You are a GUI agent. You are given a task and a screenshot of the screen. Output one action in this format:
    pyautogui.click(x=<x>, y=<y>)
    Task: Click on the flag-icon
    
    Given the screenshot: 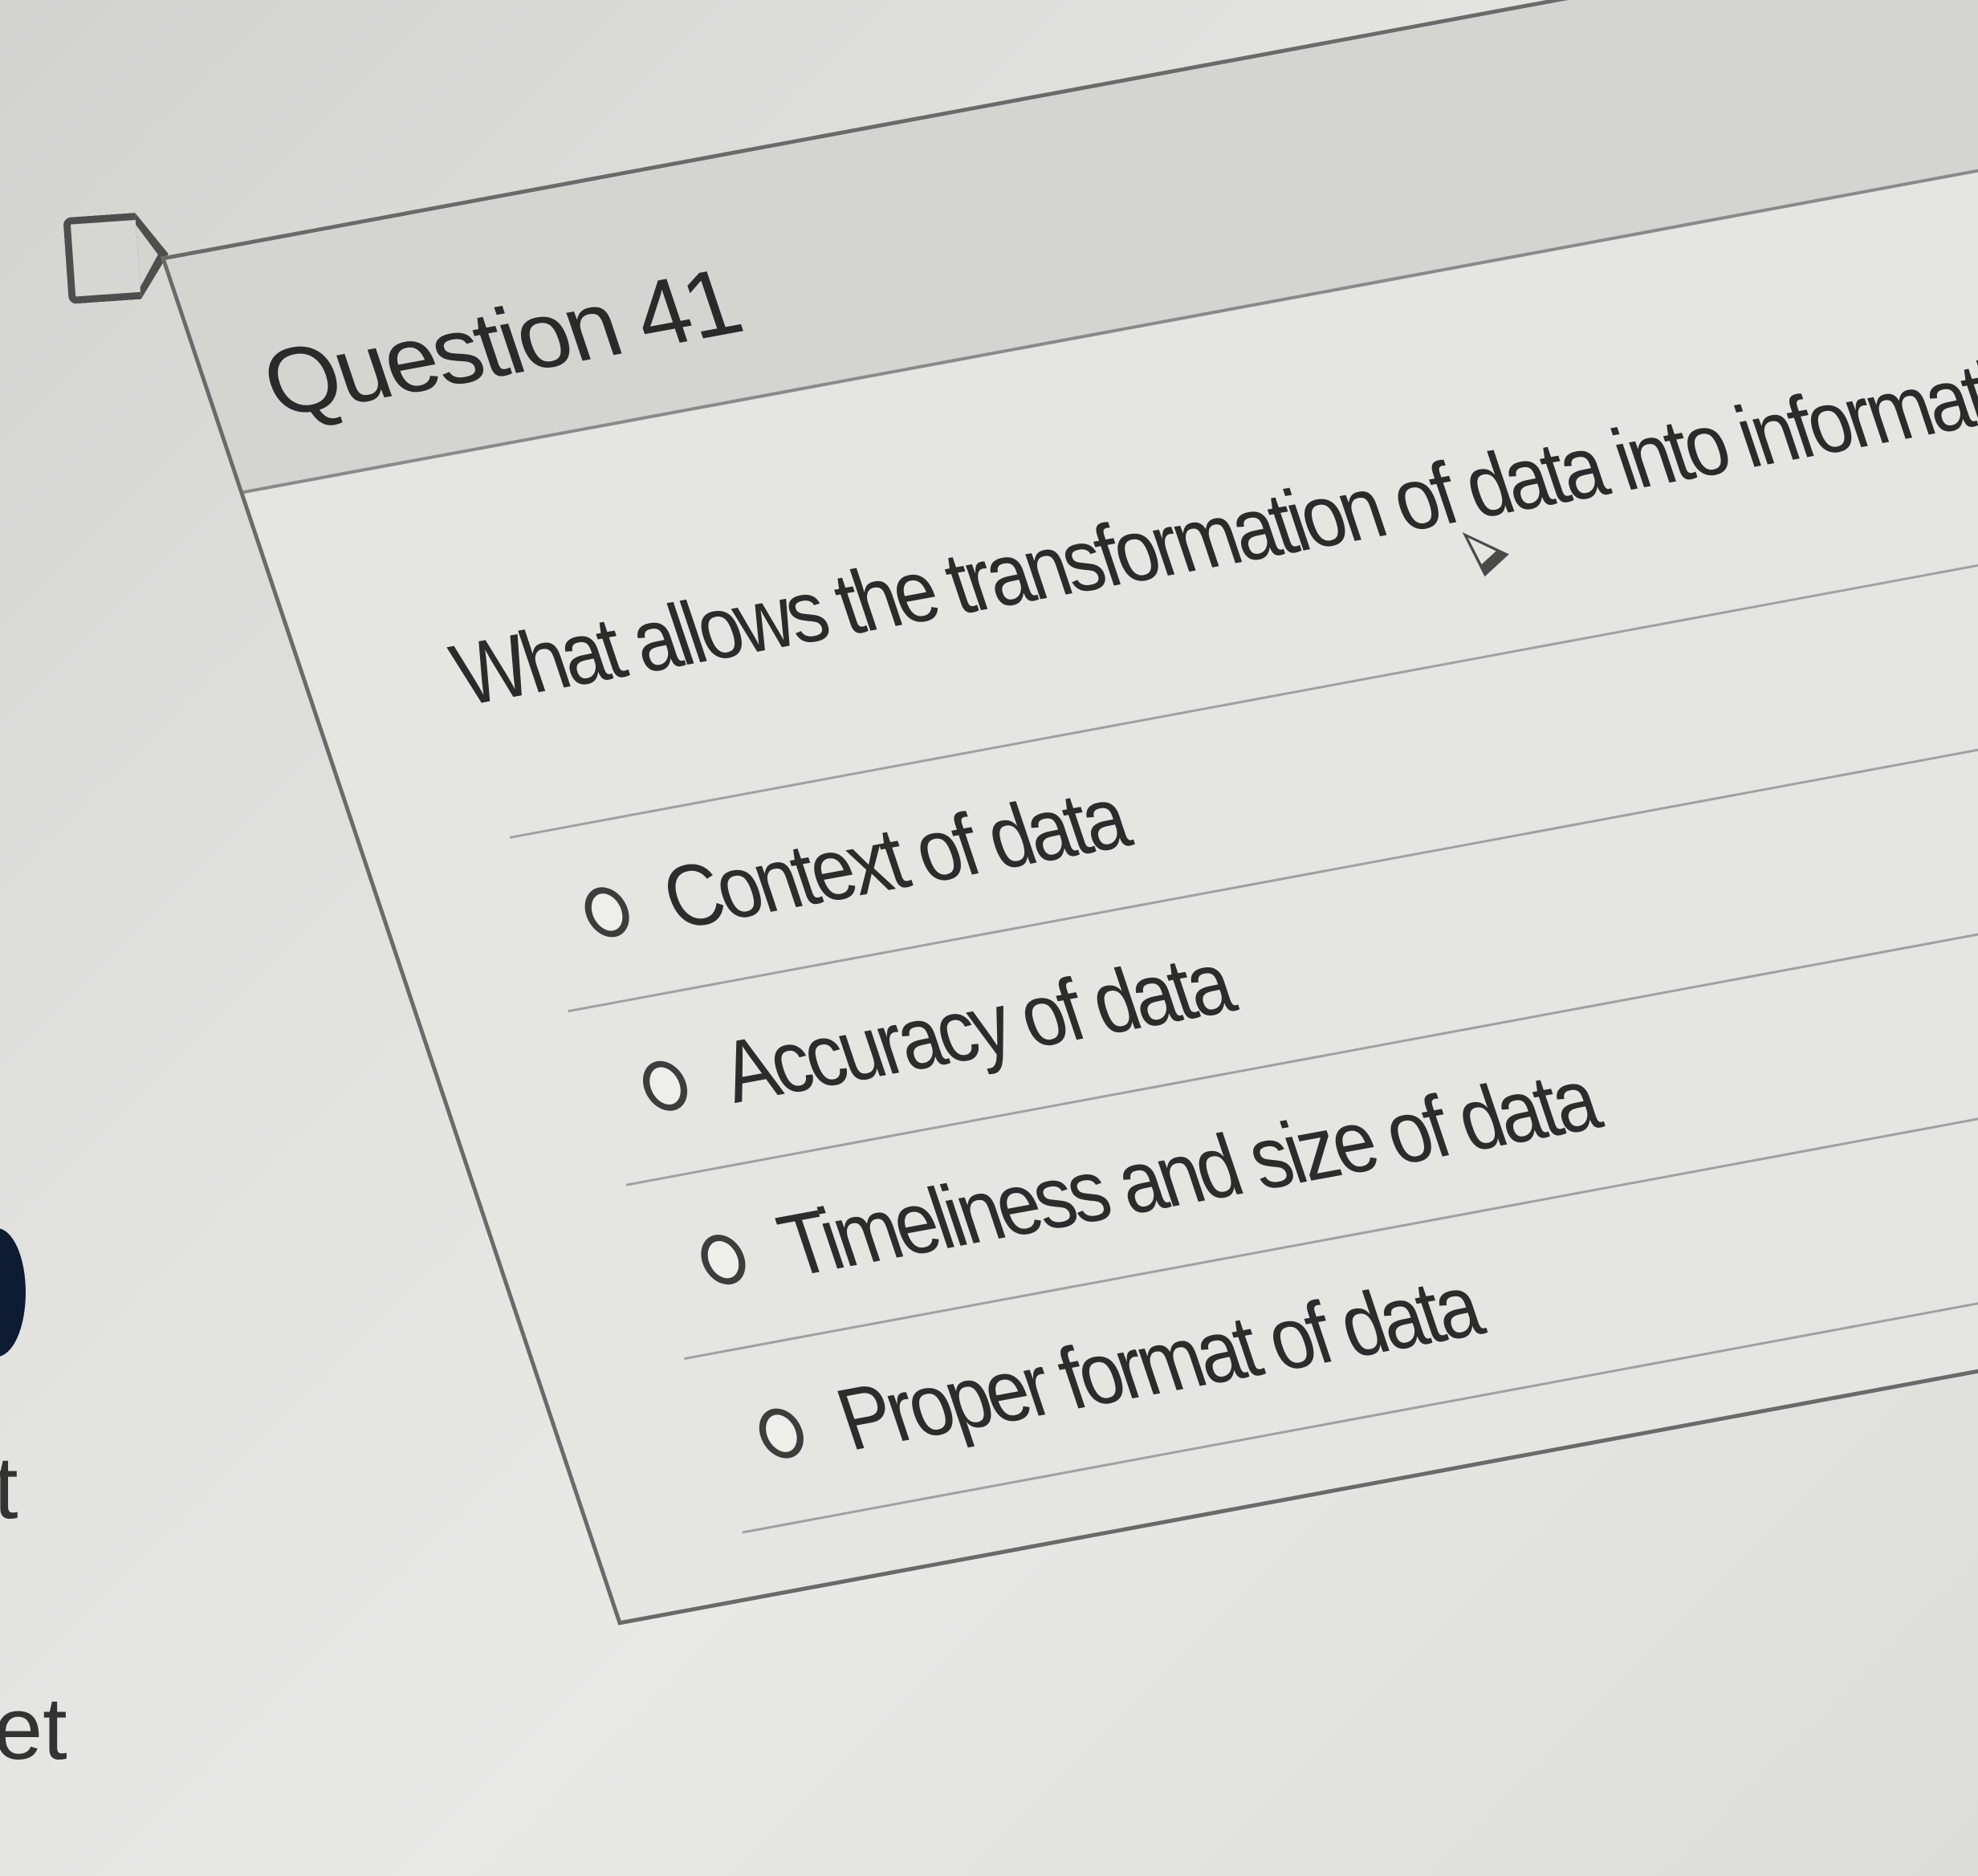 What is the action you would take?
    pyautogui.click(x=102, y=258)
    